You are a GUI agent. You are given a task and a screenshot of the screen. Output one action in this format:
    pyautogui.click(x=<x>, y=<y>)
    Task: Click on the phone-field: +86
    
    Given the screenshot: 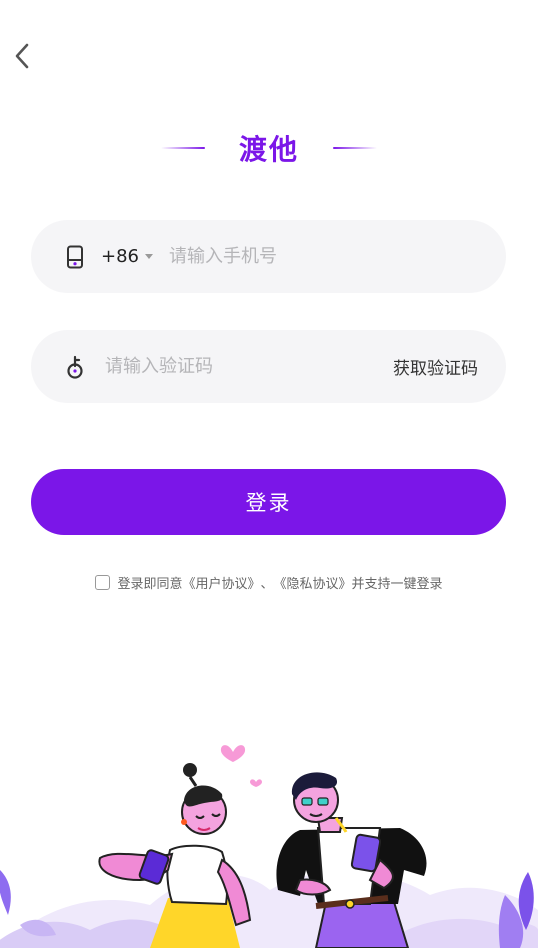 What is the action you would take?
    pyautogui.click(x=268, y=256)
    